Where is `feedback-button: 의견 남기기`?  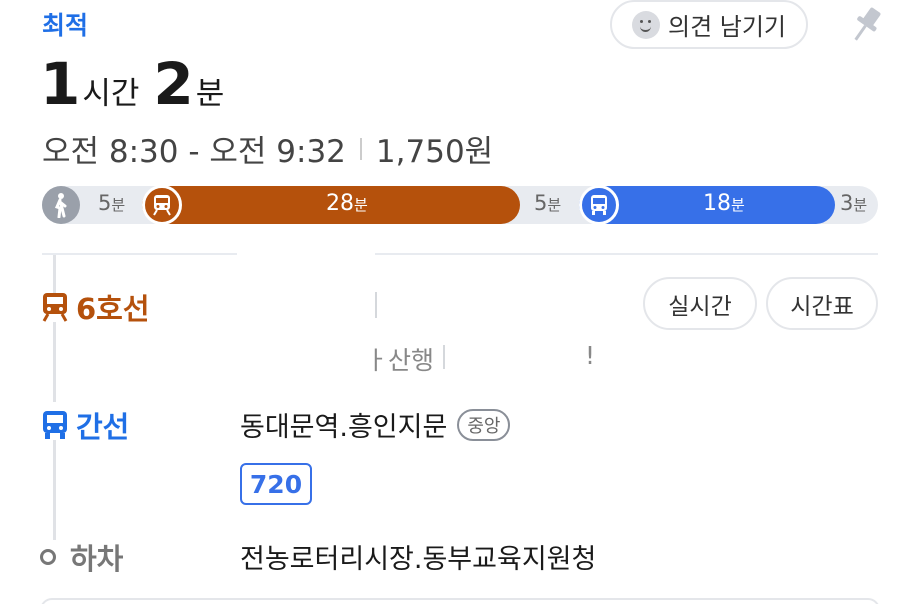 feedback-button: 의견 남기기 is located at coordinates (709, 24).